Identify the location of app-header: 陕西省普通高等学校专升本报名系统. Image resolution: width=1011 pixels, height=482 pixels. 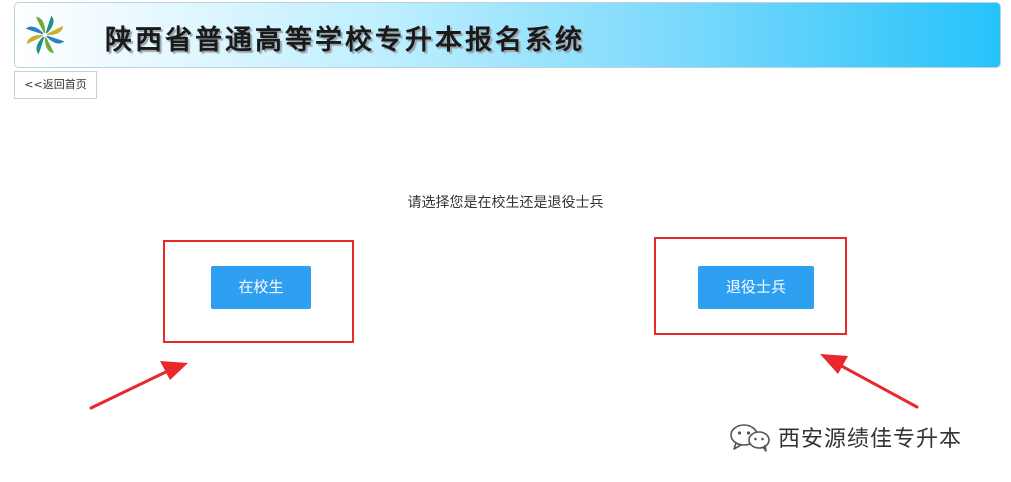
(507, 35).